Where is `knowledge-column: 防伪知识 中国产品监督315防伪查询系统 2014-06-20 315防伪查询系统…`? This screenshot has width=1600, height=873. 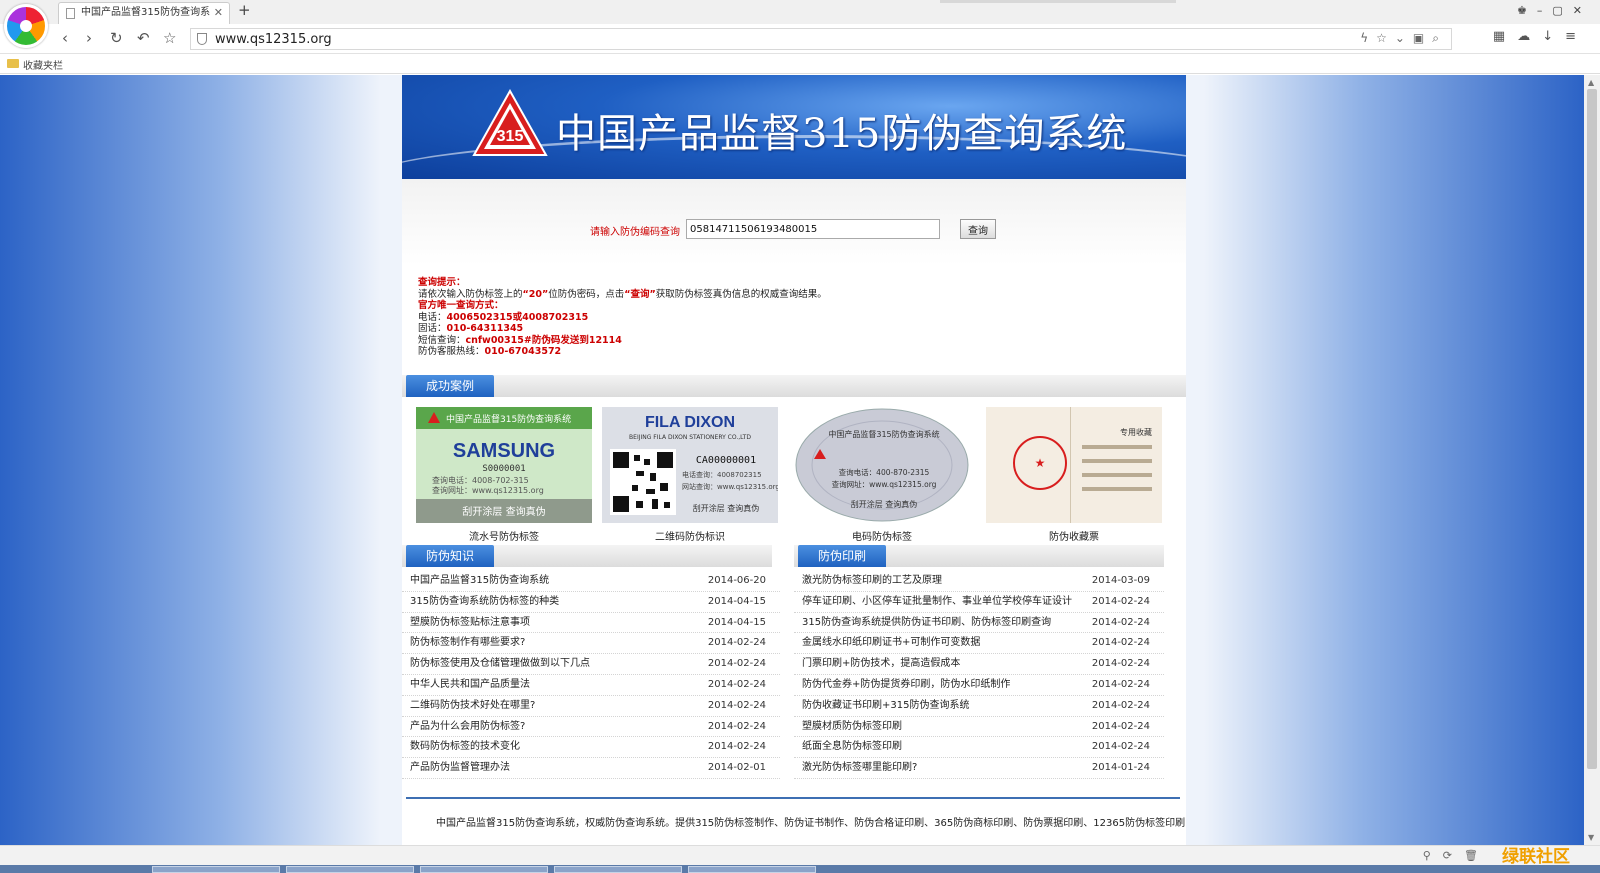 knowledge-column: 防伪知识 中国产品监督315防伪查询系统 2014-06-20 315防伪查询系统… is located at coordinates (591, 669).